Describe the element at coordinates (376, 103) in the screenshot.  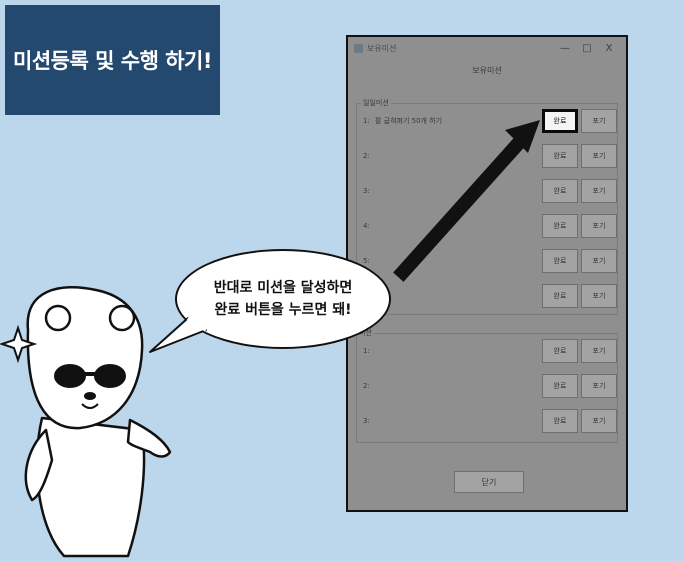
I see `group-legend: 일일미션` at that location.